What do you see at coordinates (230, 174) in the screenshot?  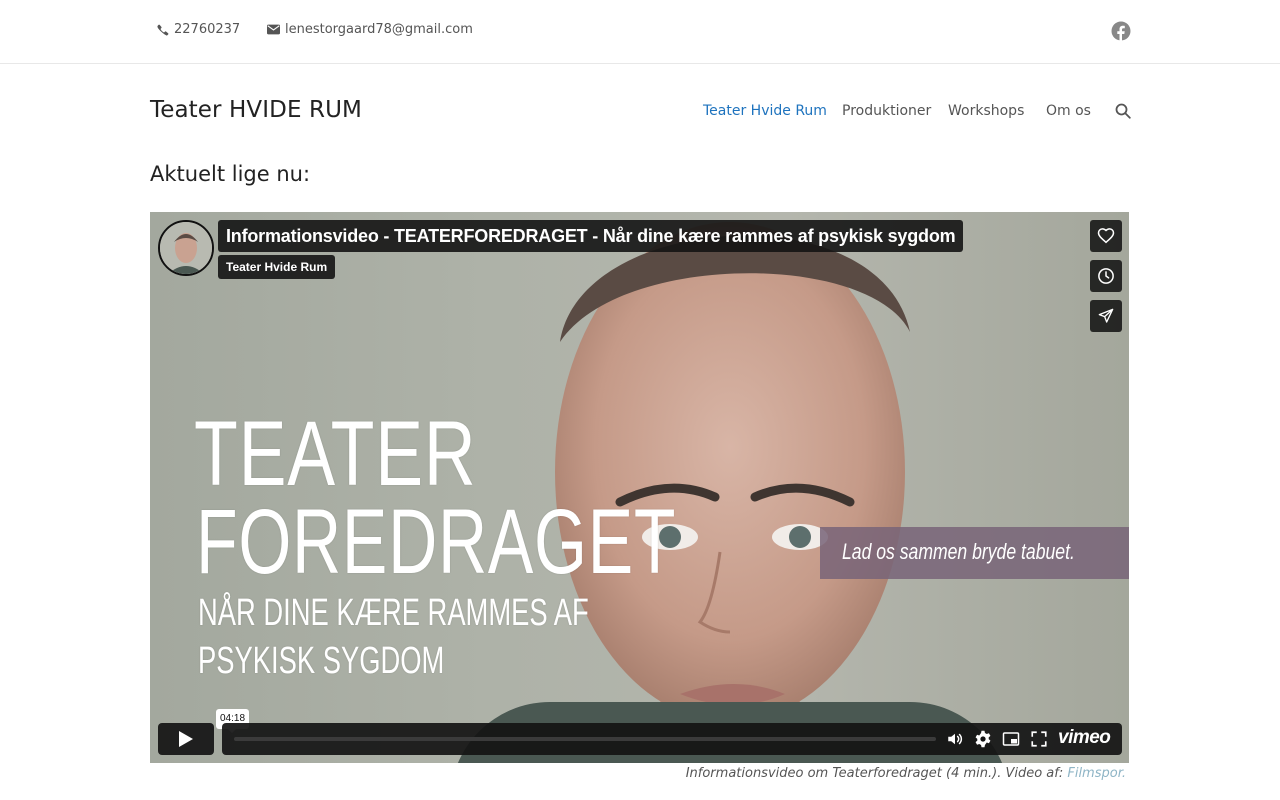 I see `section-title: Aktuelt lige nu:` at bounding box center [230, 174].